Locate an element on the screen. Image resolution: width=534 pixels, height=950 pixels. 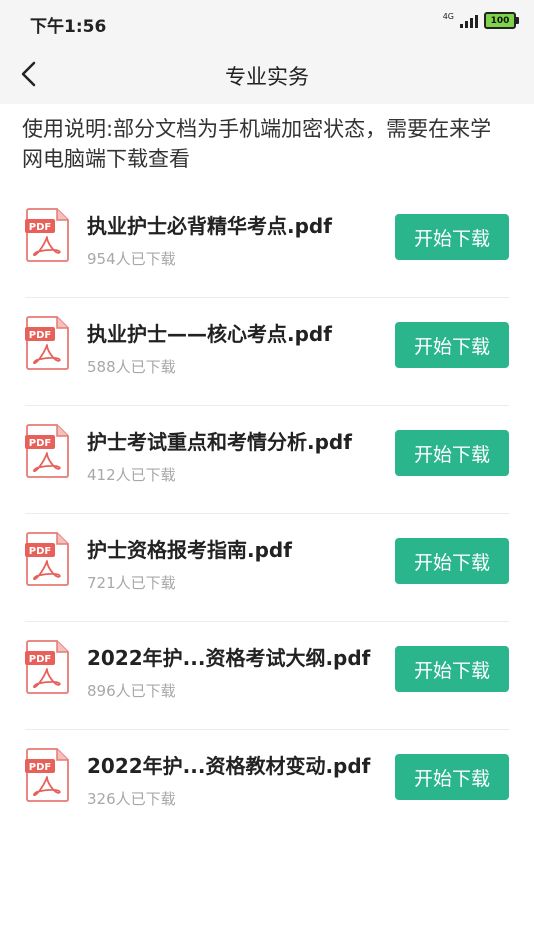
network-type: 4G is located at coordinates (448, 16).